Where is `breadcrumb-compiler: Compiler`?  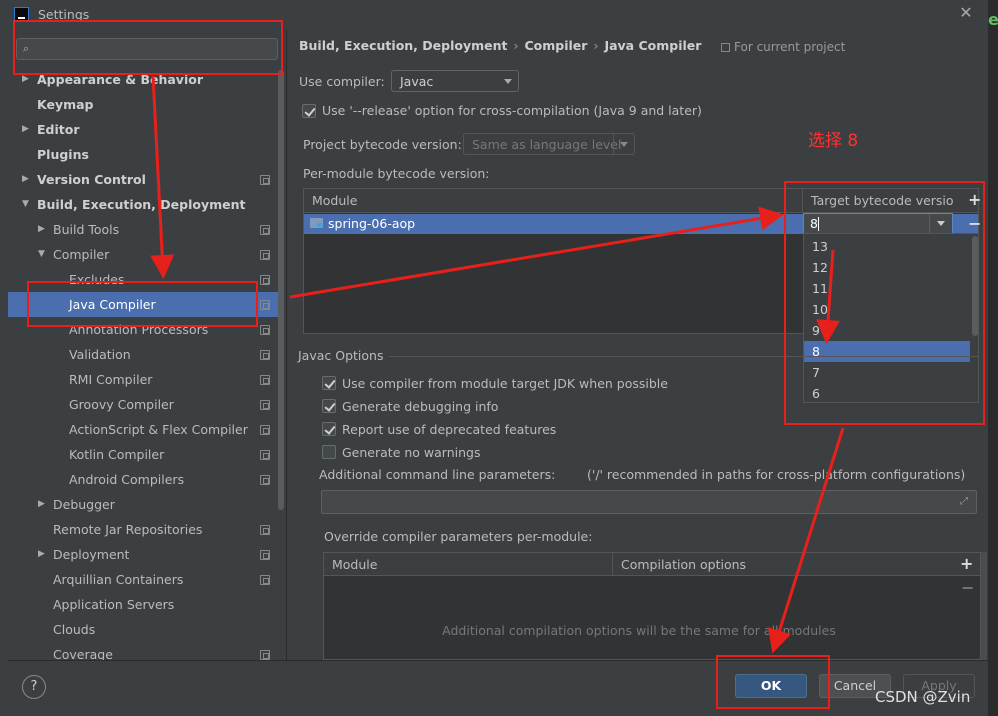 breadcrumb-compiler: Compiler is located at coordinates (555, 45).